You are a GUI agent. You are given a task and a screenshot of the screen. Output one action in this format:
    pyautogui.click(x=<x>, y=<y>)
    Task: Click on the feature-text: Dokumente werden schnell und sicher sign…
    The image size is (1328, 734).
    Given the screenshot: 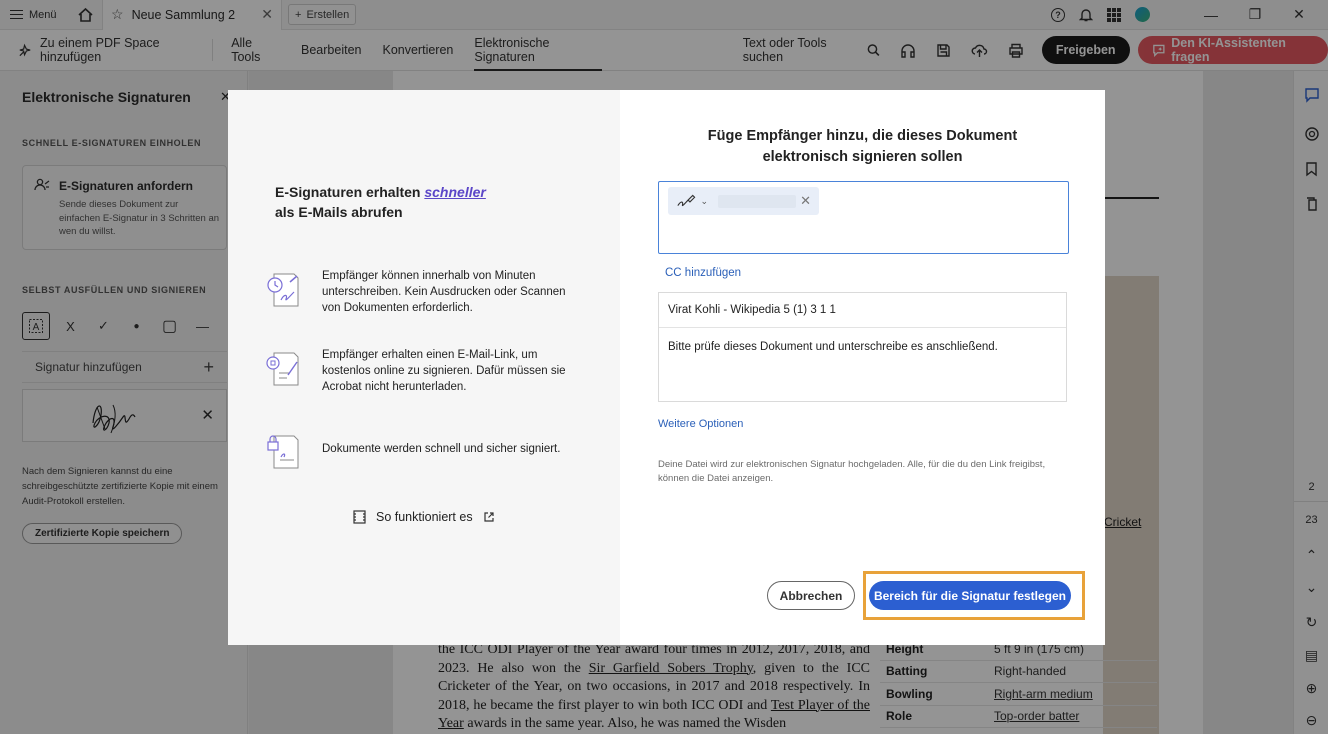 What is the action you would take?
    pyautogui.click(x=441, y=449)
    